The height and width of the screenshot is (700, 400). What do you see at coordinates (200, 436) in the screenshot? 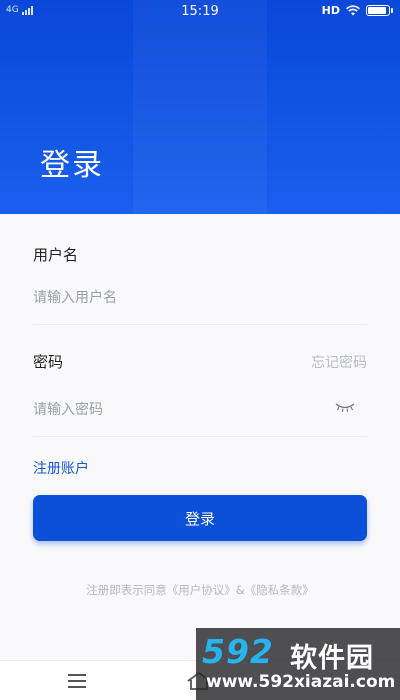
I see `password-divider` at bounding box center [200, 436].